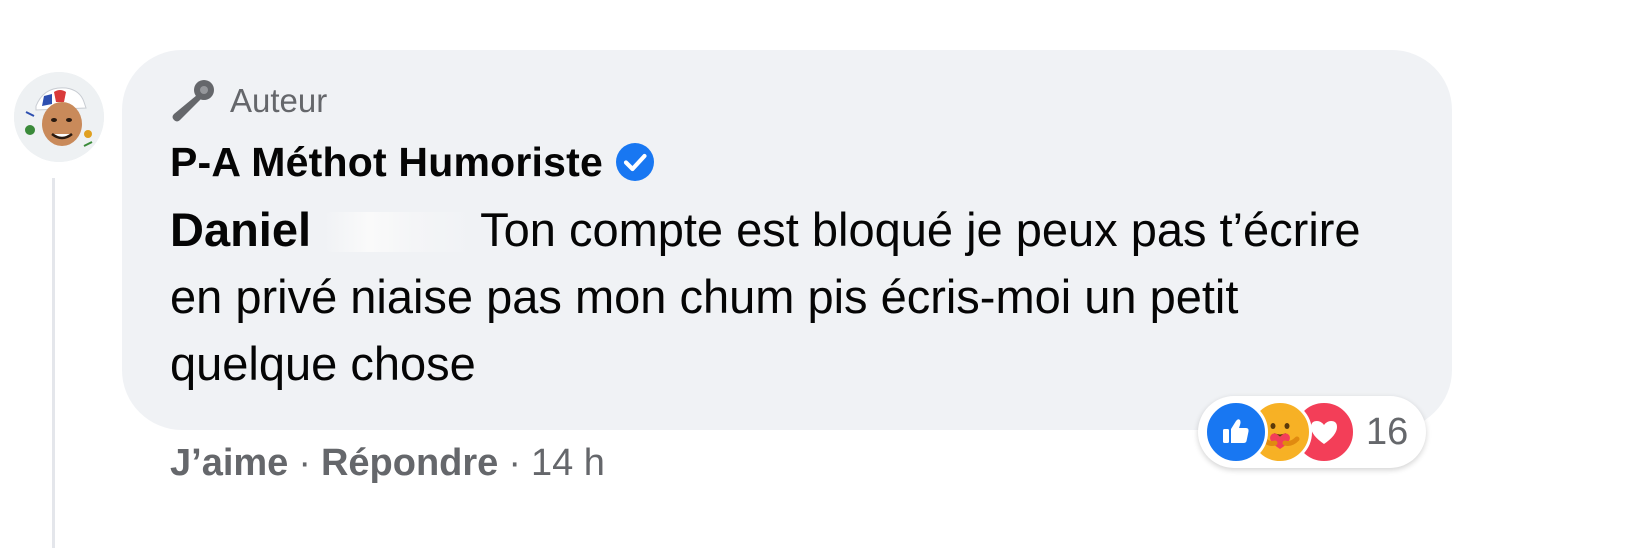 This screenshot has width=1646, height=560. I want to click on like-icon, so click(1236, 432).